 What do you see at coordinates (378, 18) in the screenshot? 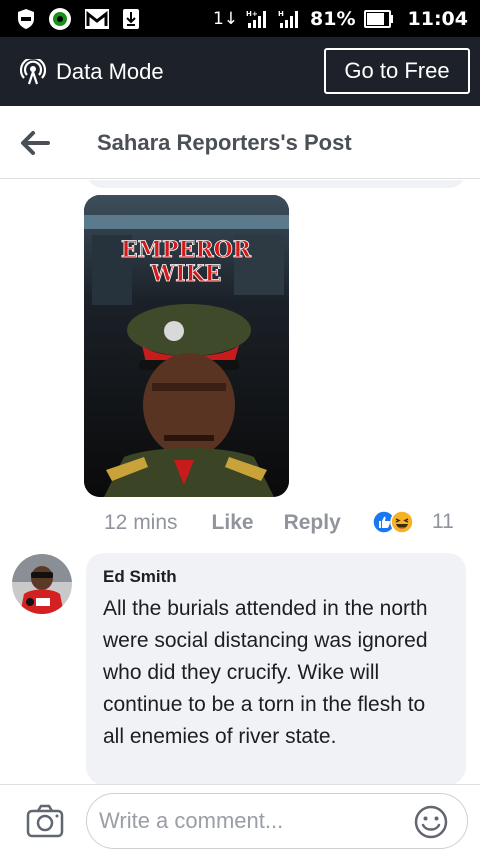
I see `battery-icon` at bounding box center [378, 18].